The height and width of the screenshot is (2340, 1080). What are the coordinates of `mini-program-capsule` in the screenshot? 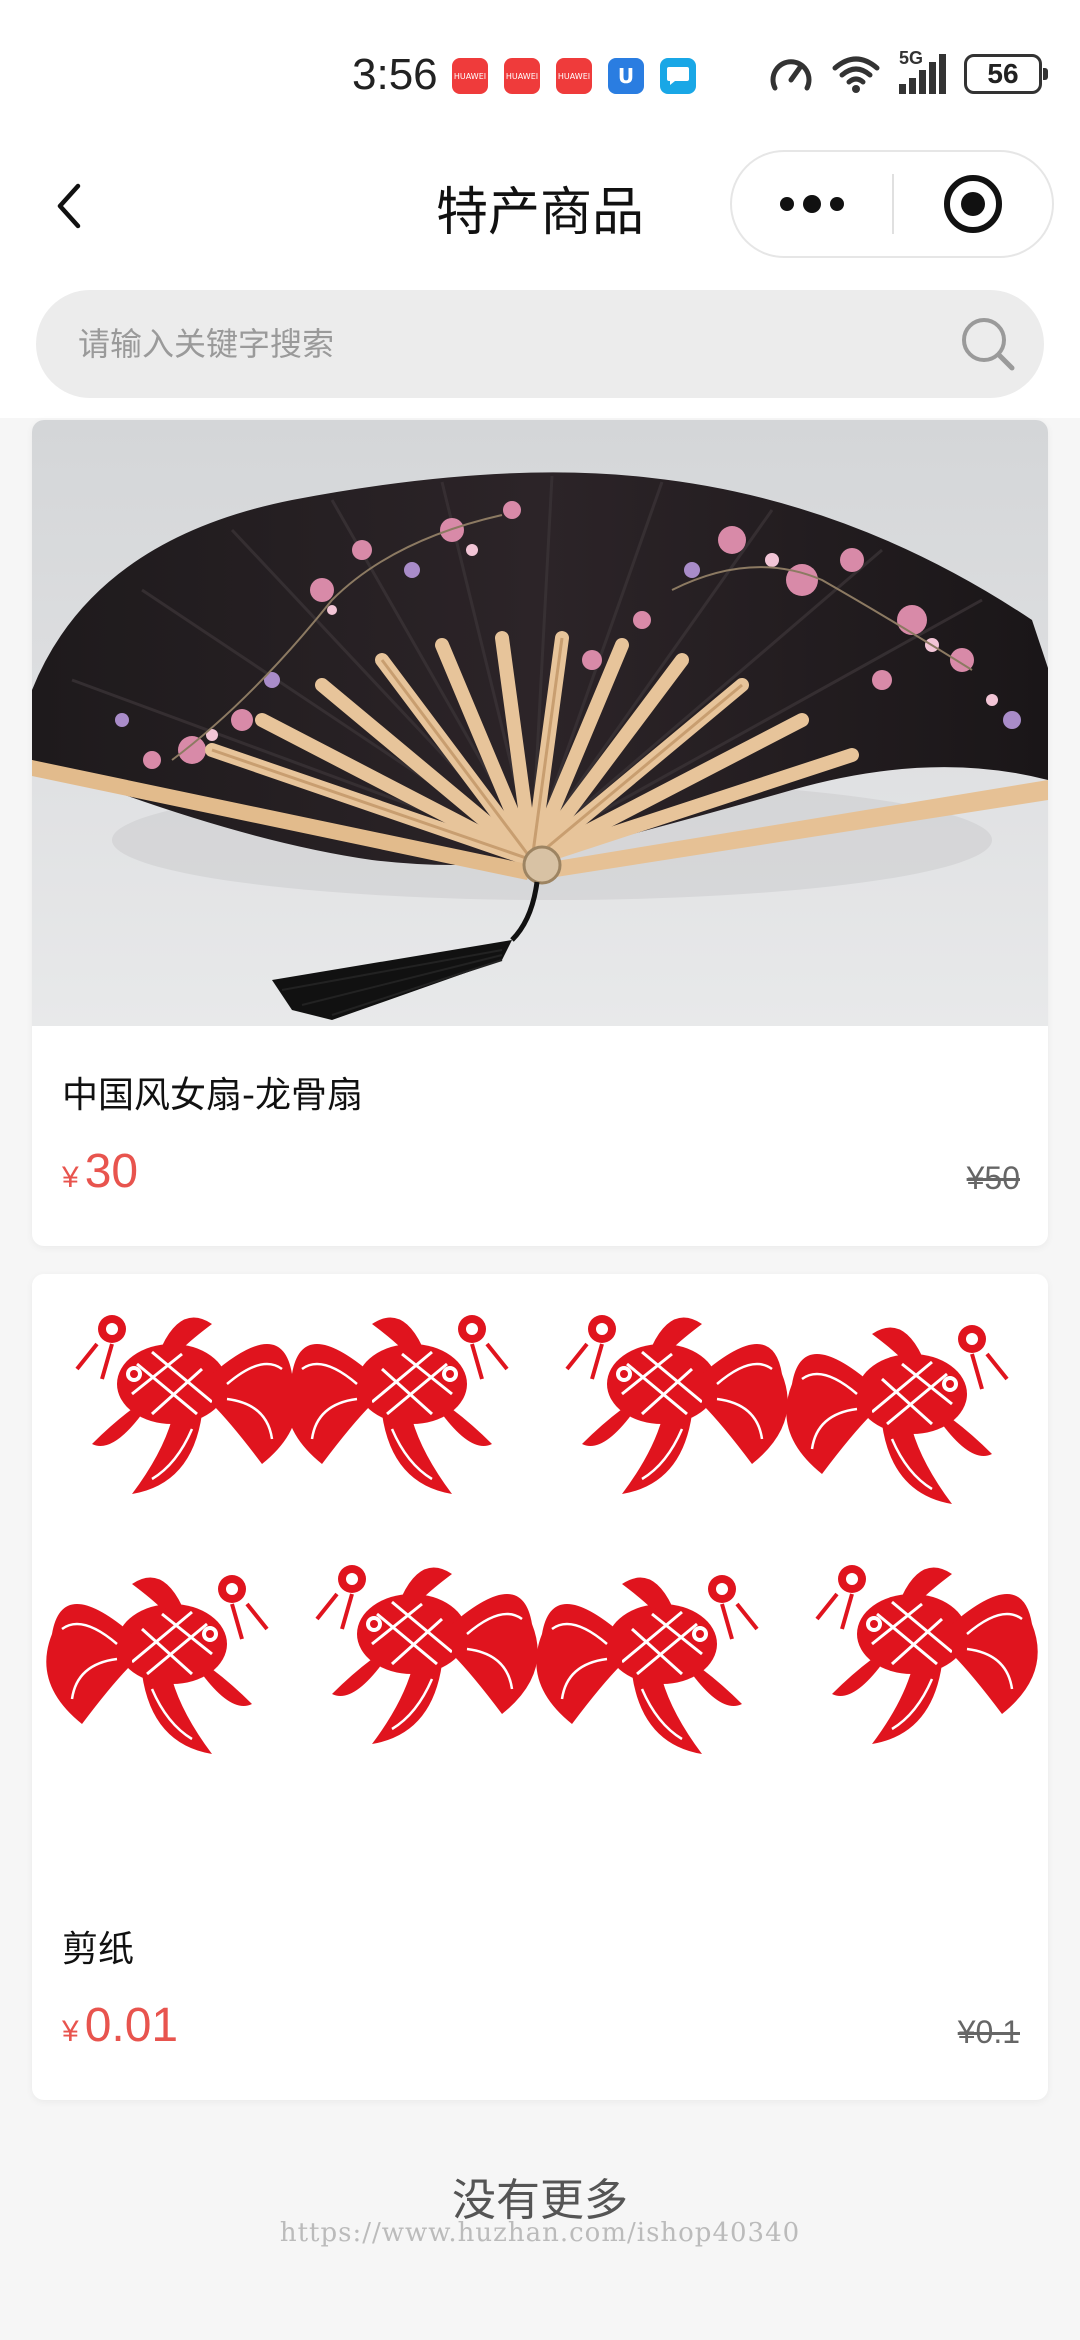 It's located at (892, 204).